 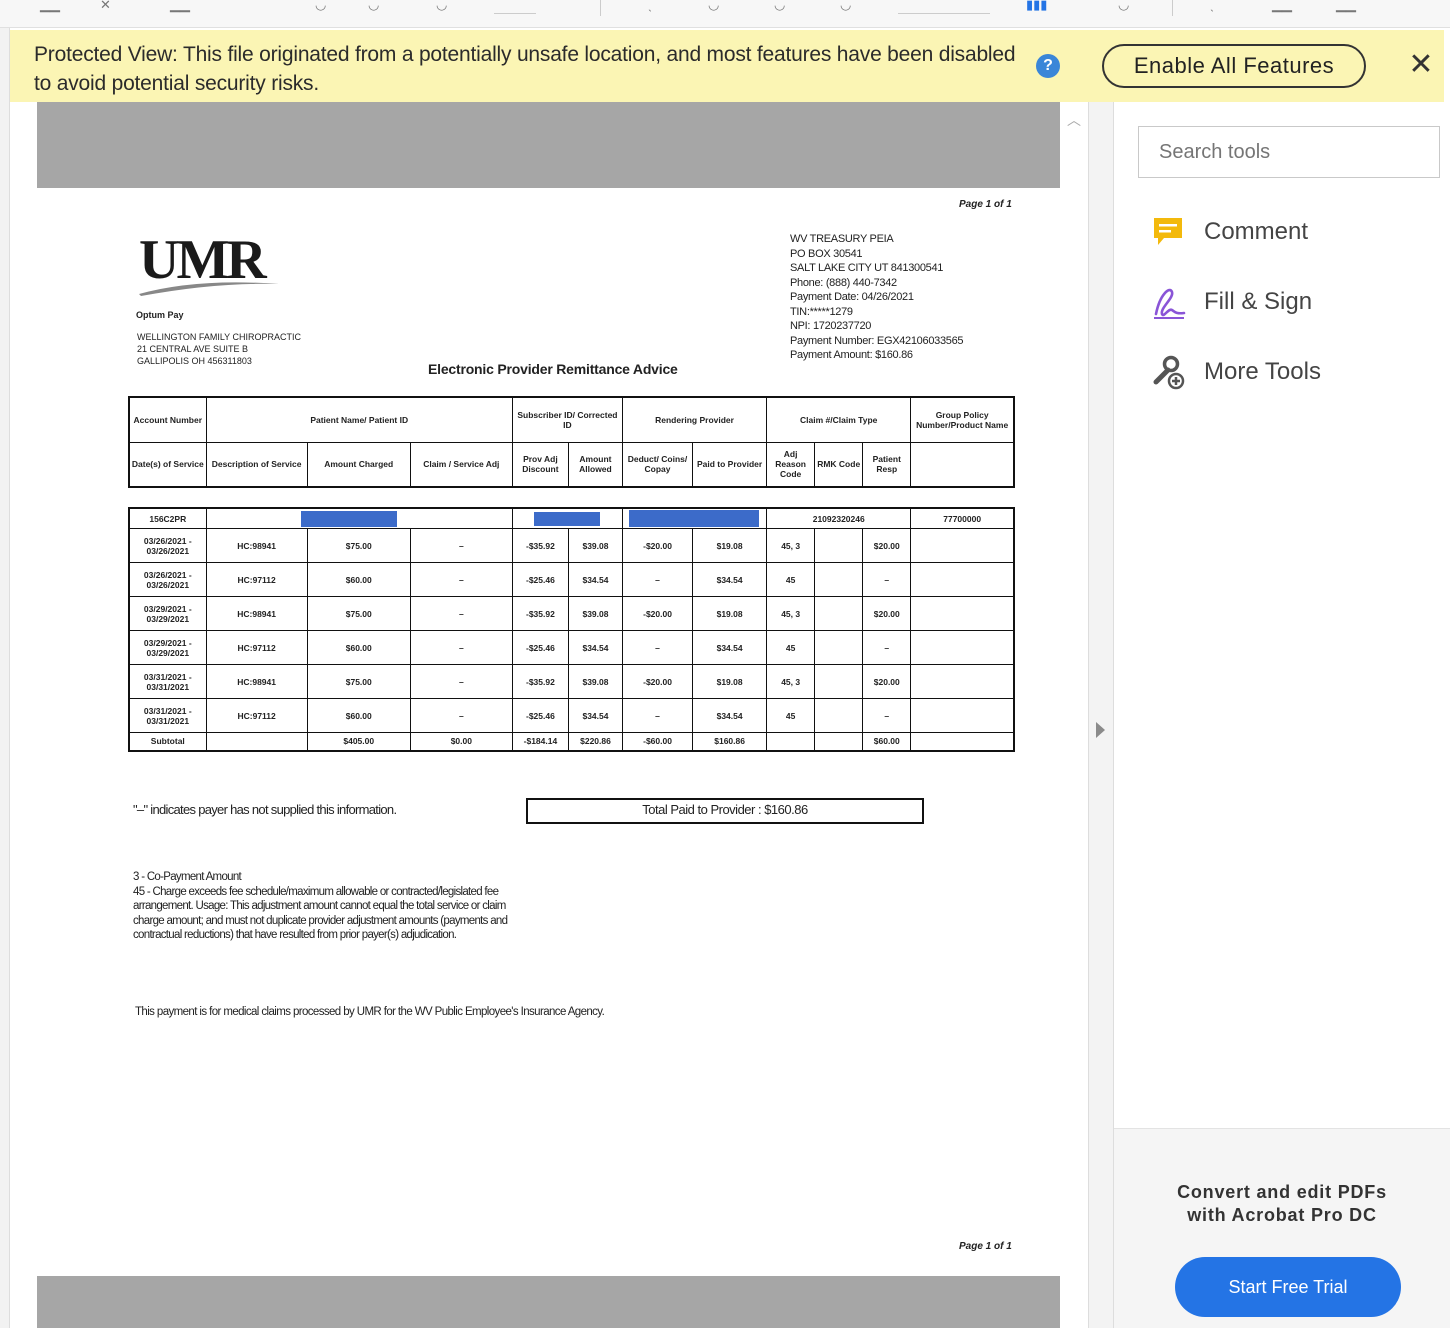 What do you see at coordinates (694, 518) in the screenshot?
I see `rendering-provider-cell` at bounding box center [694, 518].